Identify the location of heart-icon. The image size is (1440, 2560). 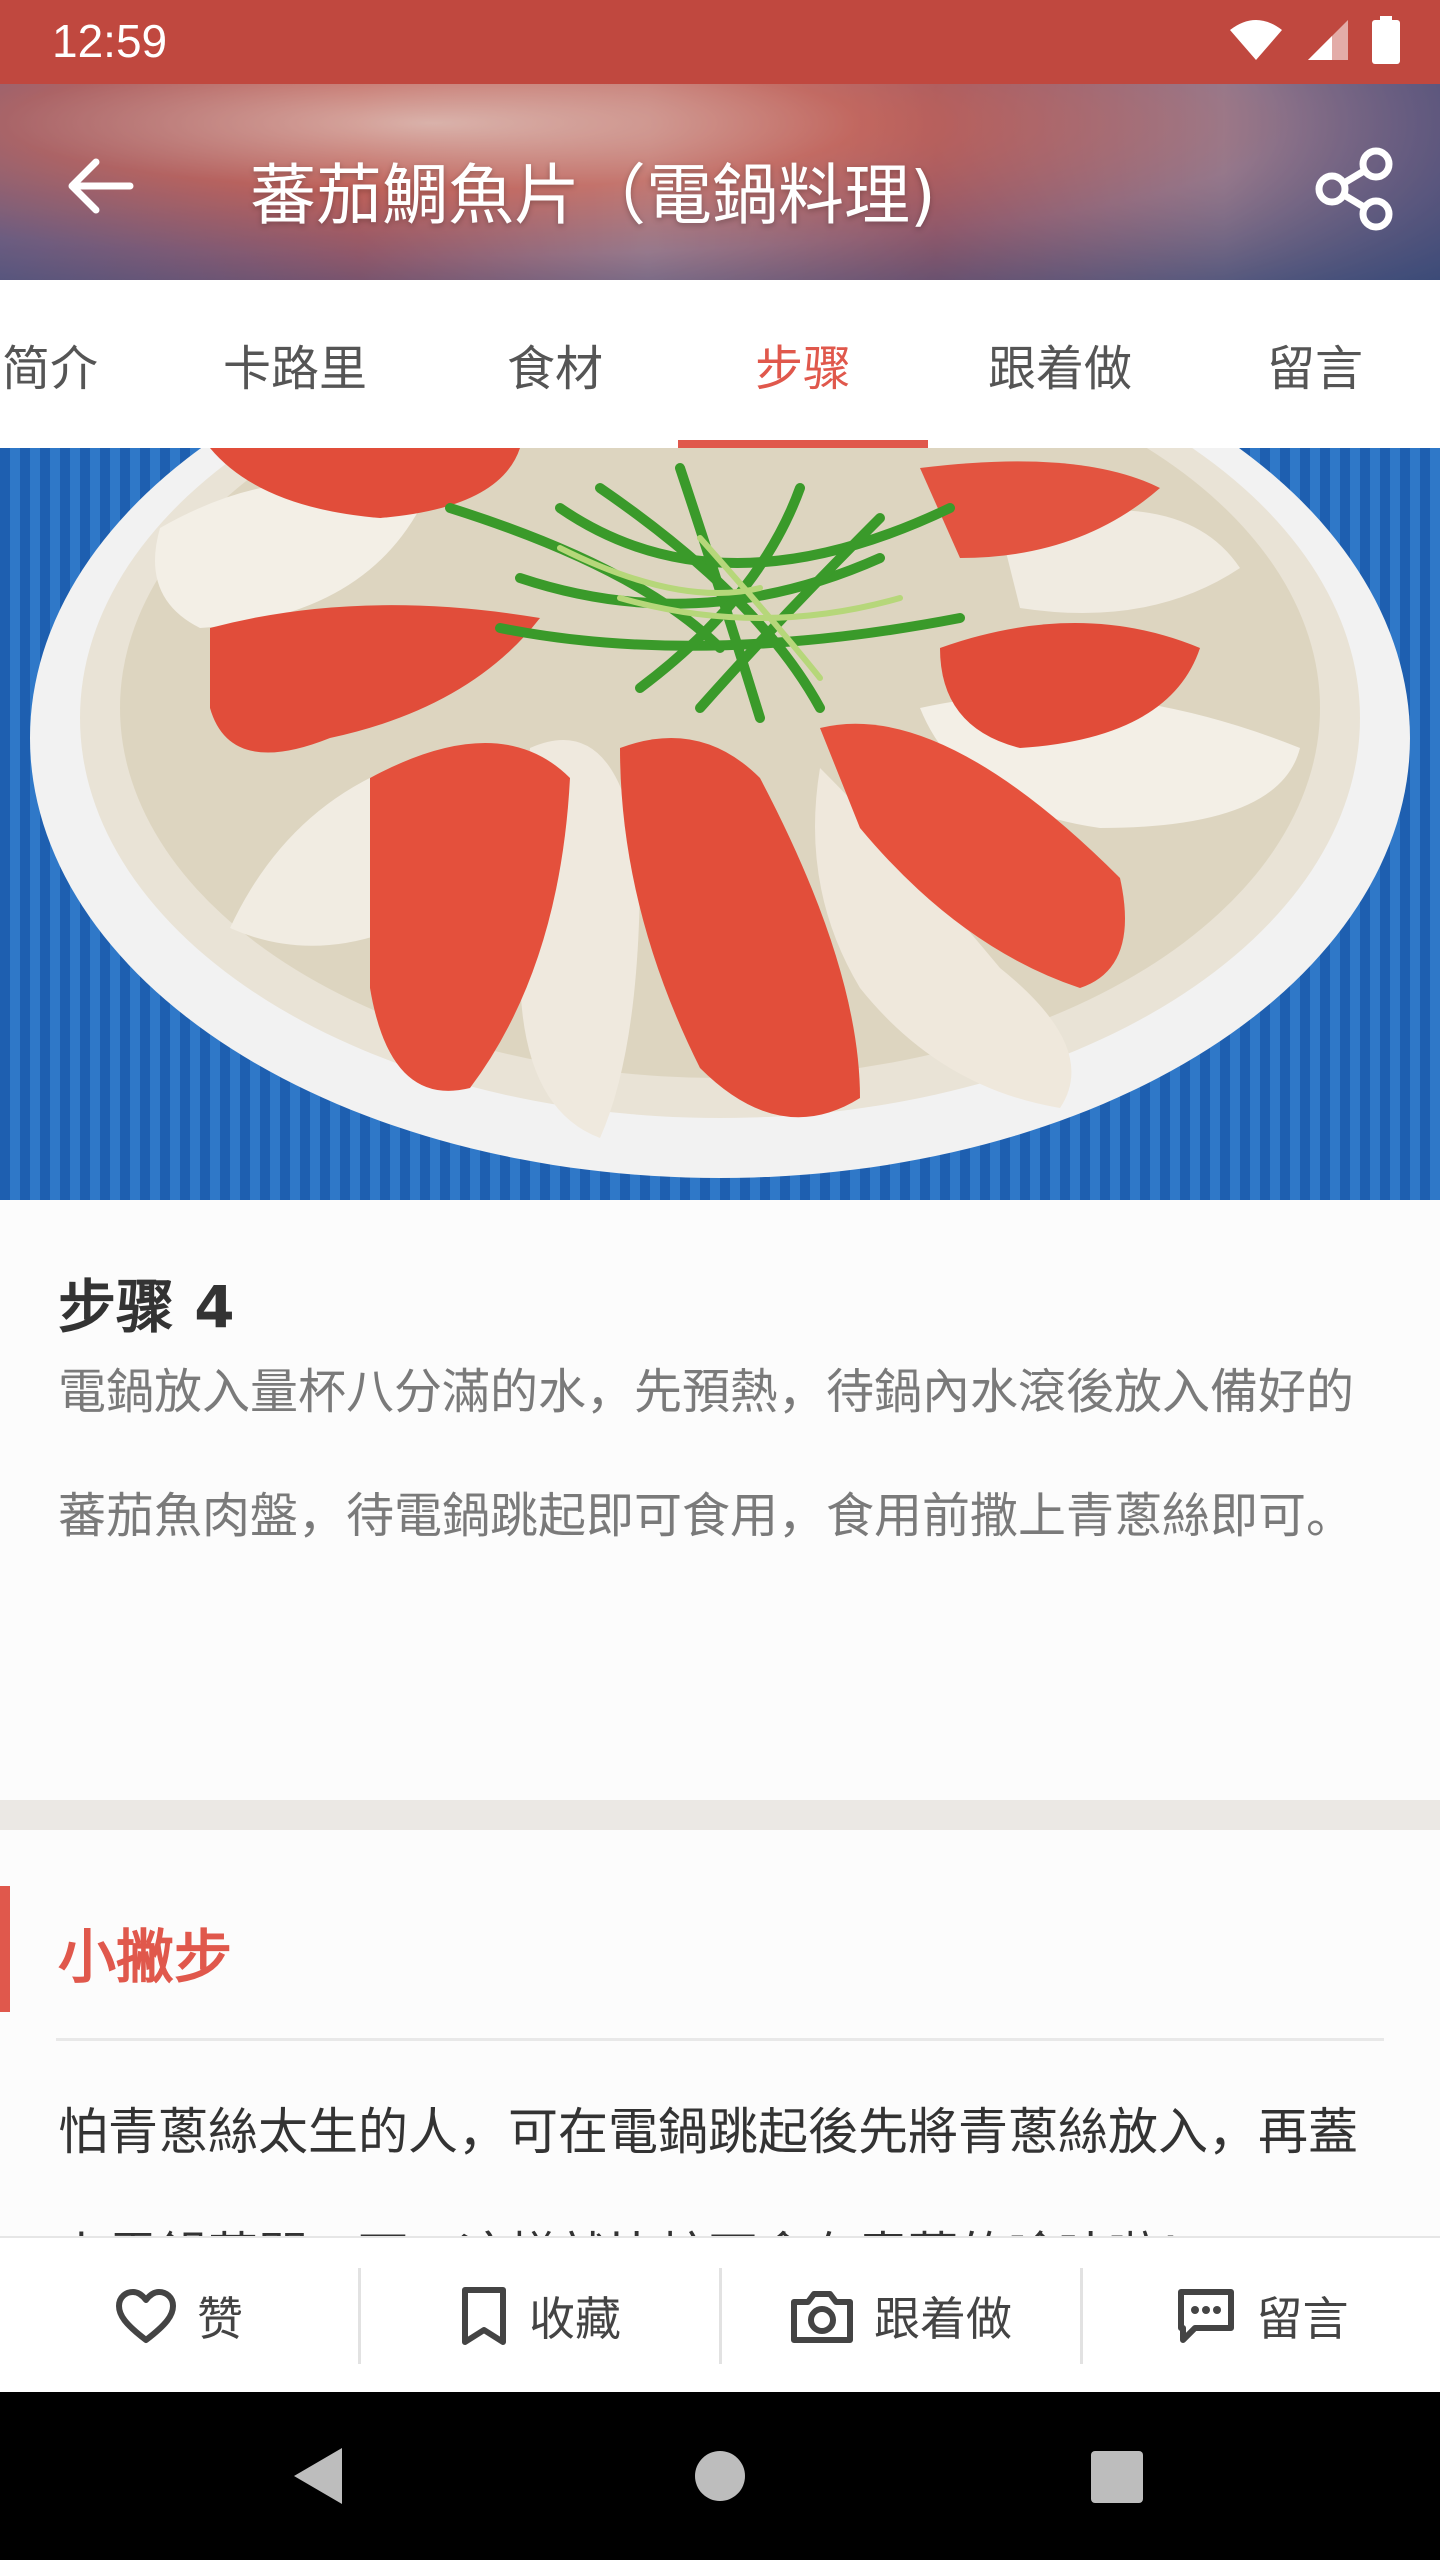
(146, 2316).